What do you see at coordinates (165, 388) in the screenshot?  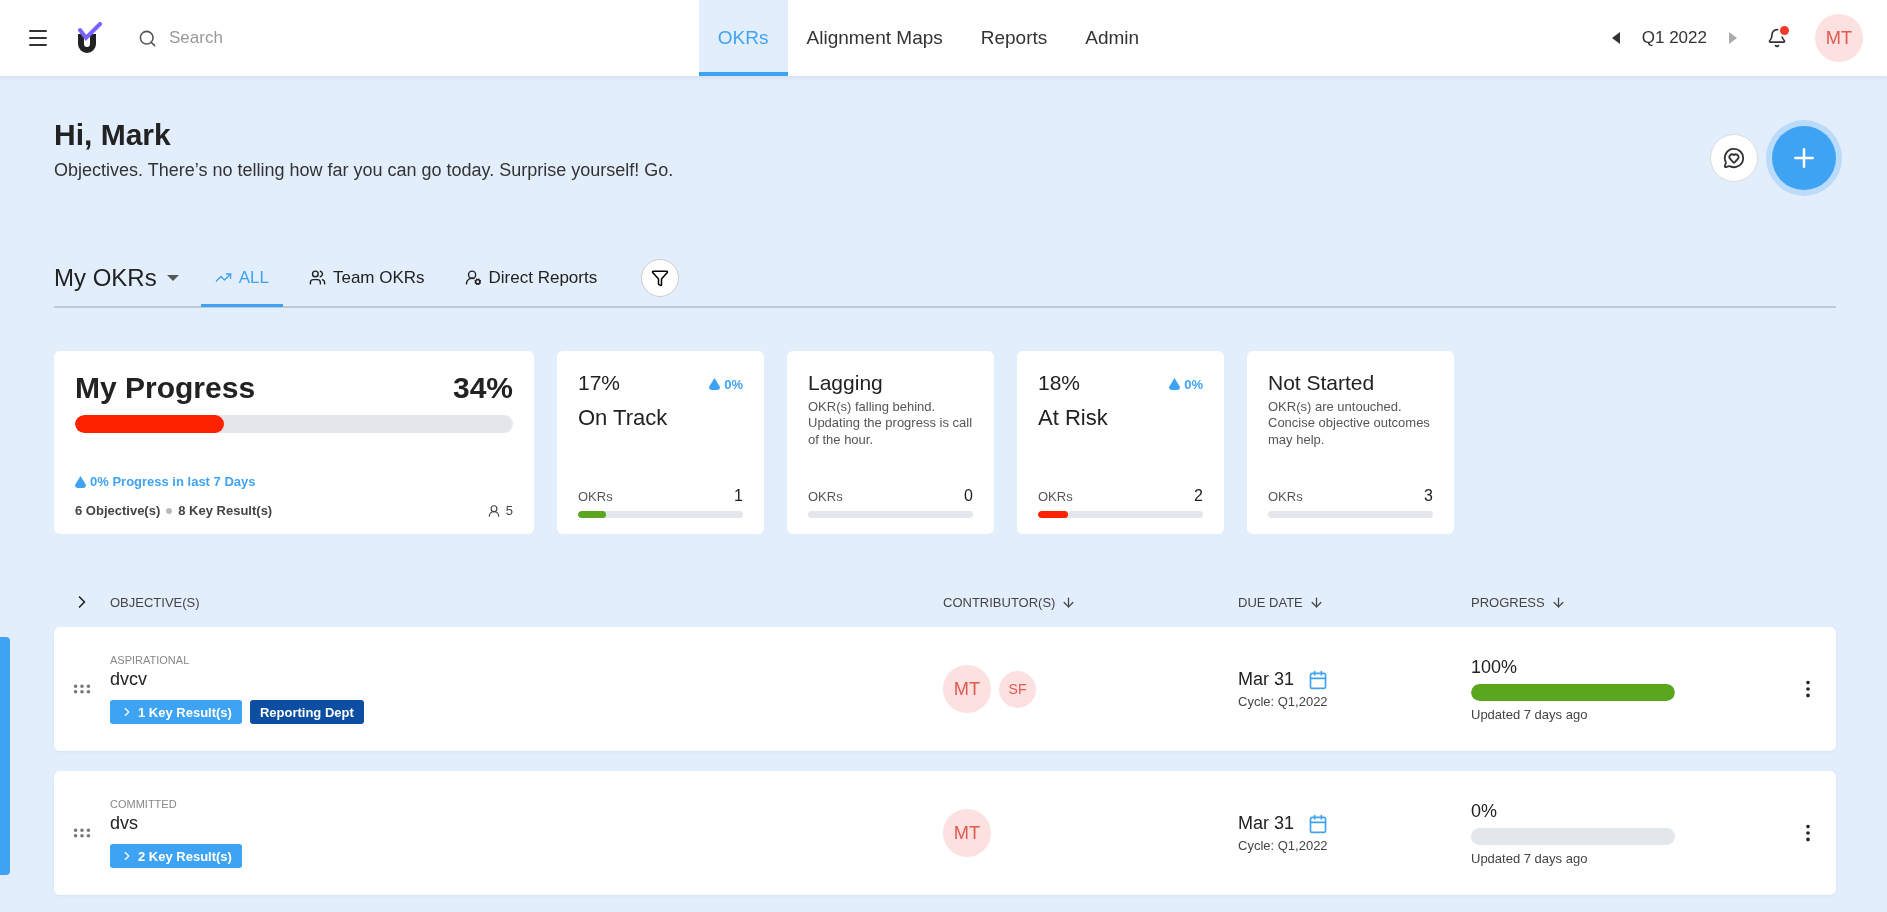 I see `card-title: My Progress` at bounding box center [165, 388].